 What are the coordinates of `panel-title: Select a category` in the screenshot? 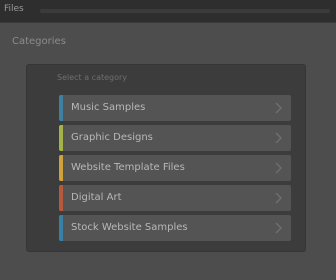 It's located at (92, 77).